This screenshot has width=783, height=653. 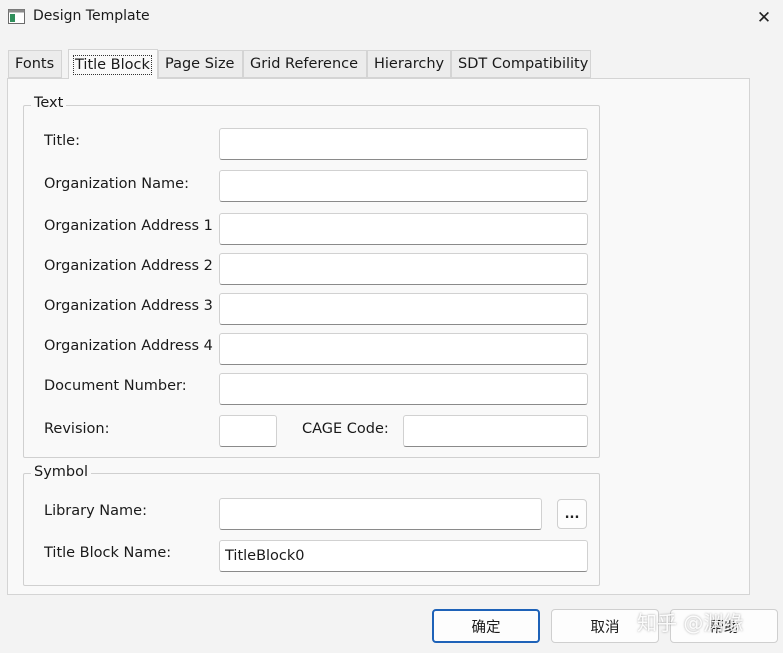 What do you see at coordinates (486, 626) in the screenshot?
I see `ok-button: 确定` at bounding box center [486, 626].